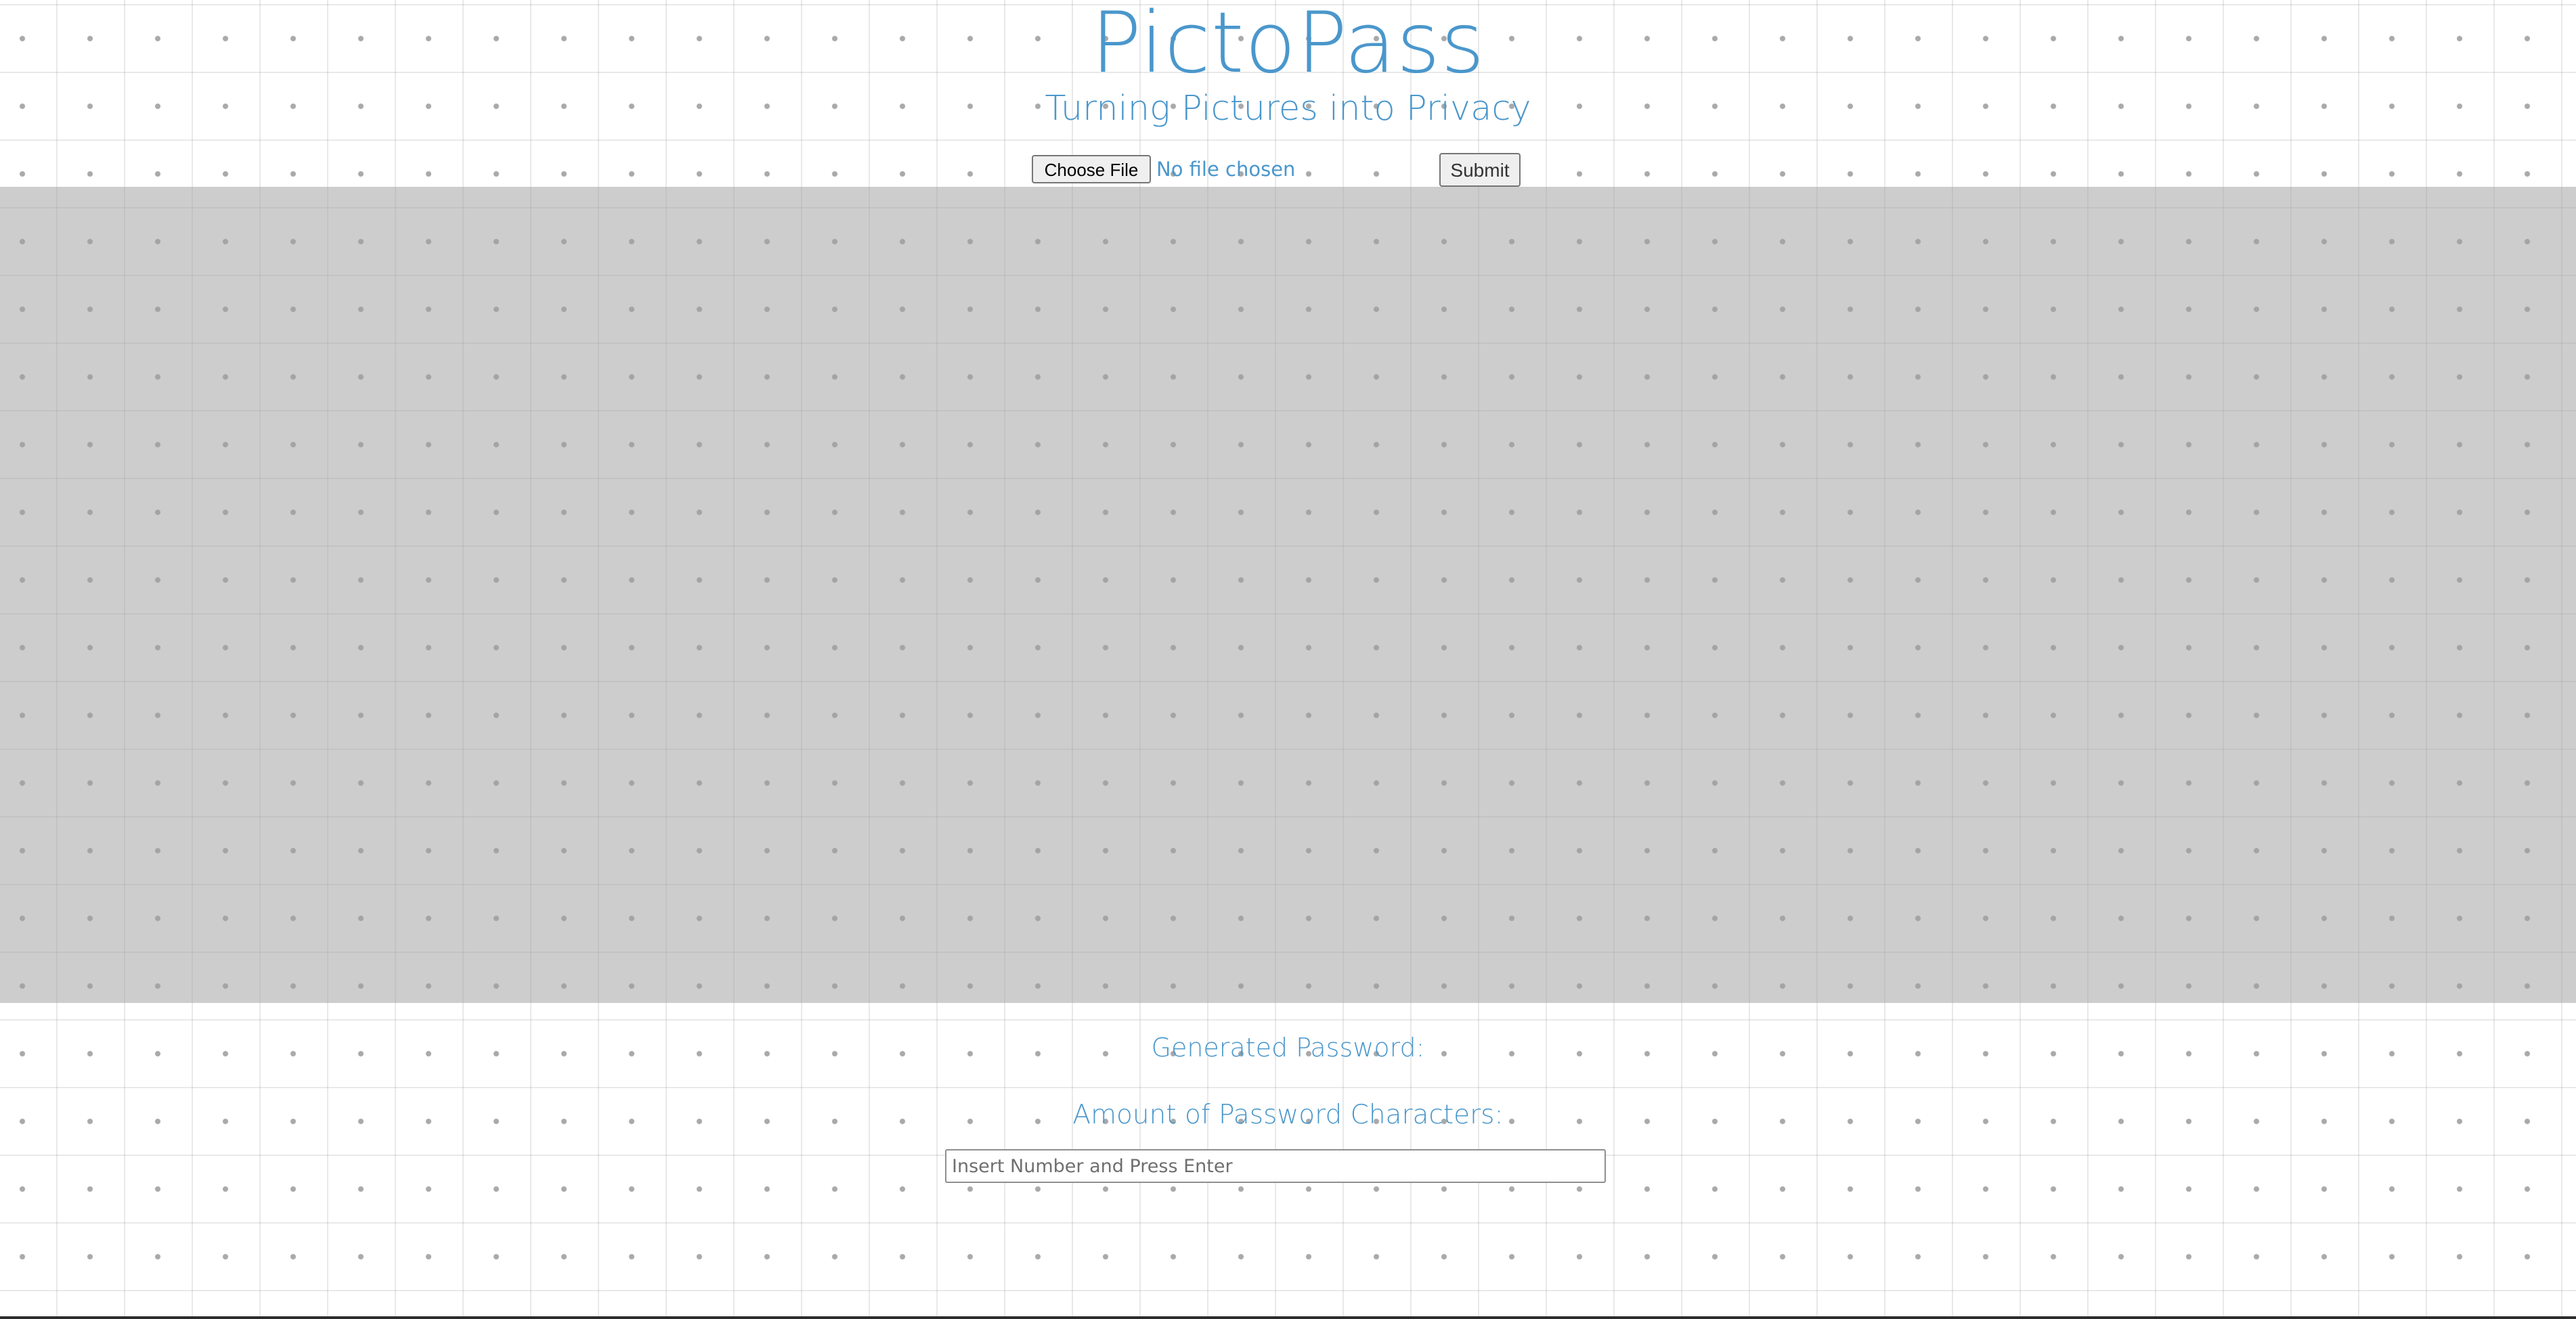 The image size is (2576, 1319). I want to click on password-length-label: Amount of Password Characters:, so click(1288, 1115).